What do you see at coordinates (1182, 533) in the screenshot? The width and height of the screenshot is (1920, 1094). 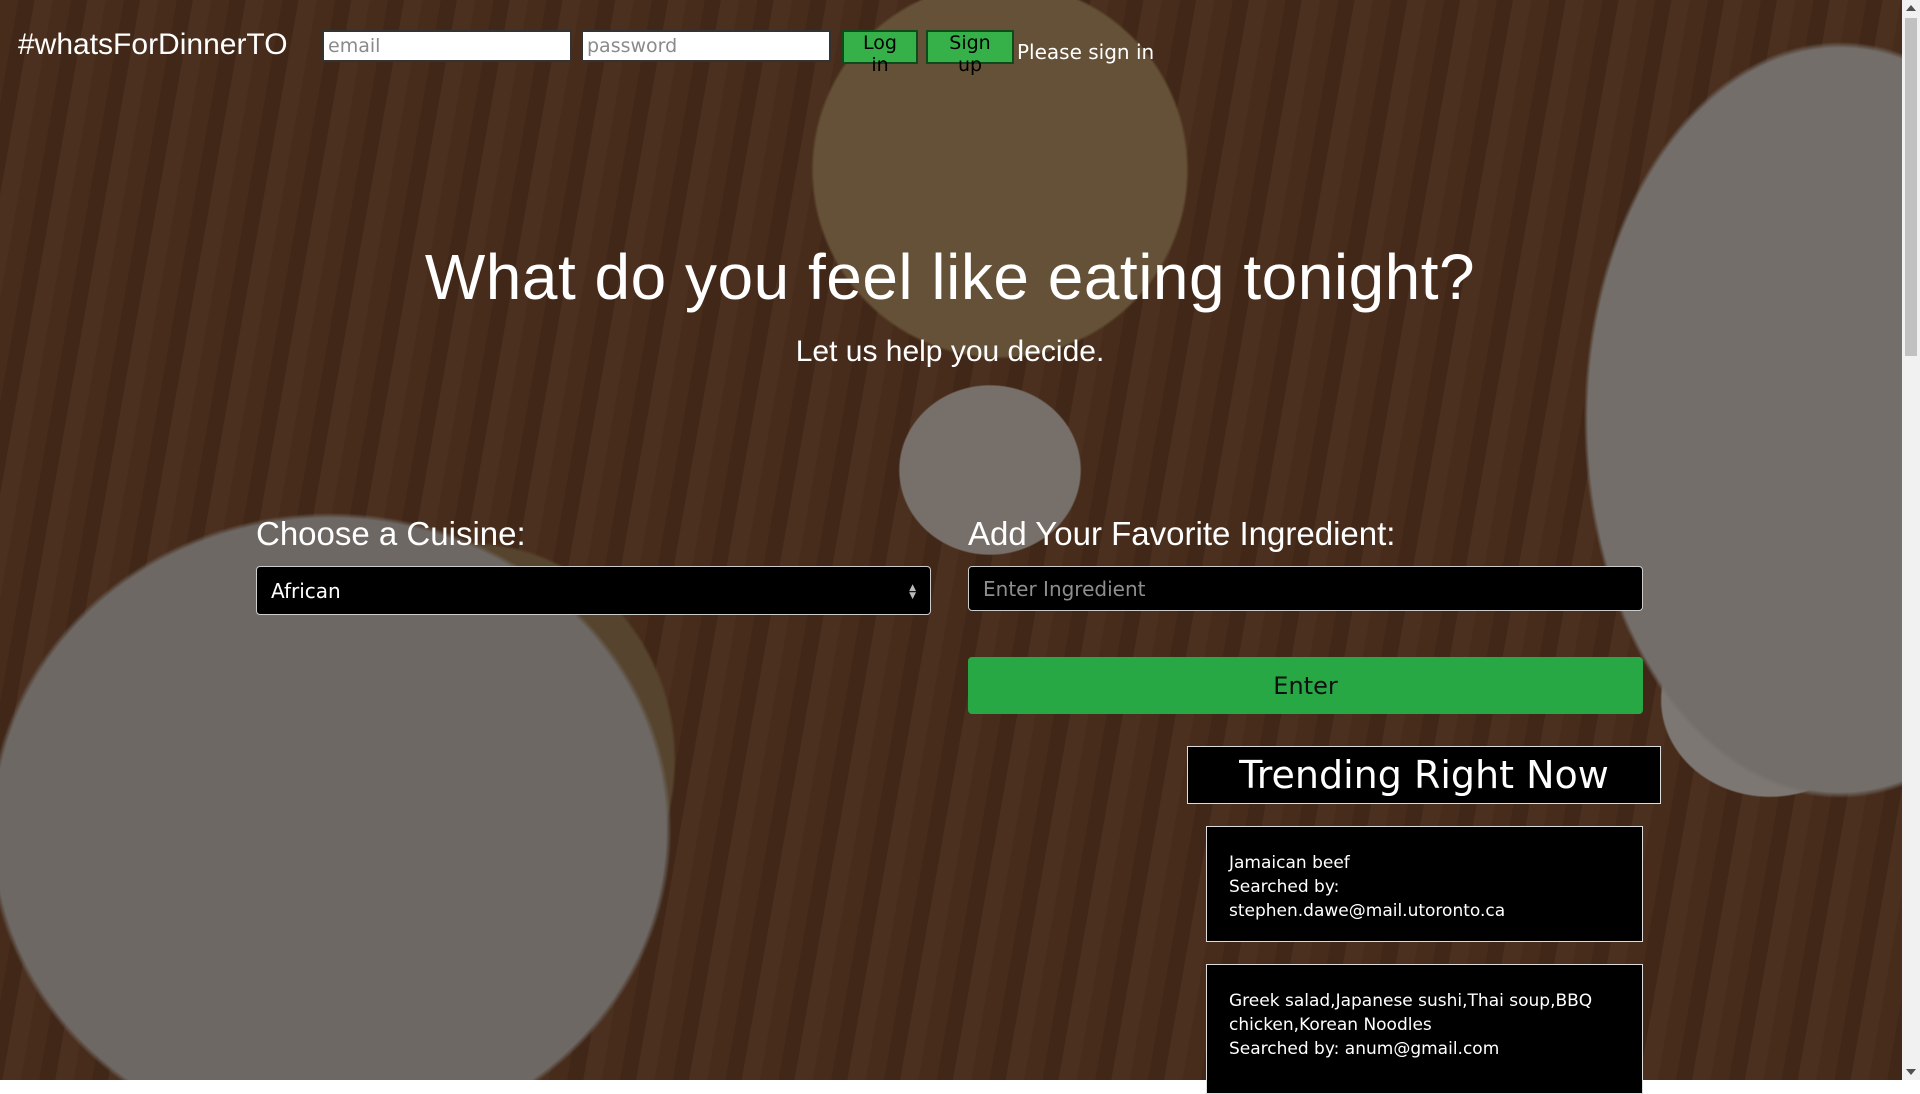 I see `ingredient-label: Add Your Favorite Ingredient:` at bounding box center [1182, 533].